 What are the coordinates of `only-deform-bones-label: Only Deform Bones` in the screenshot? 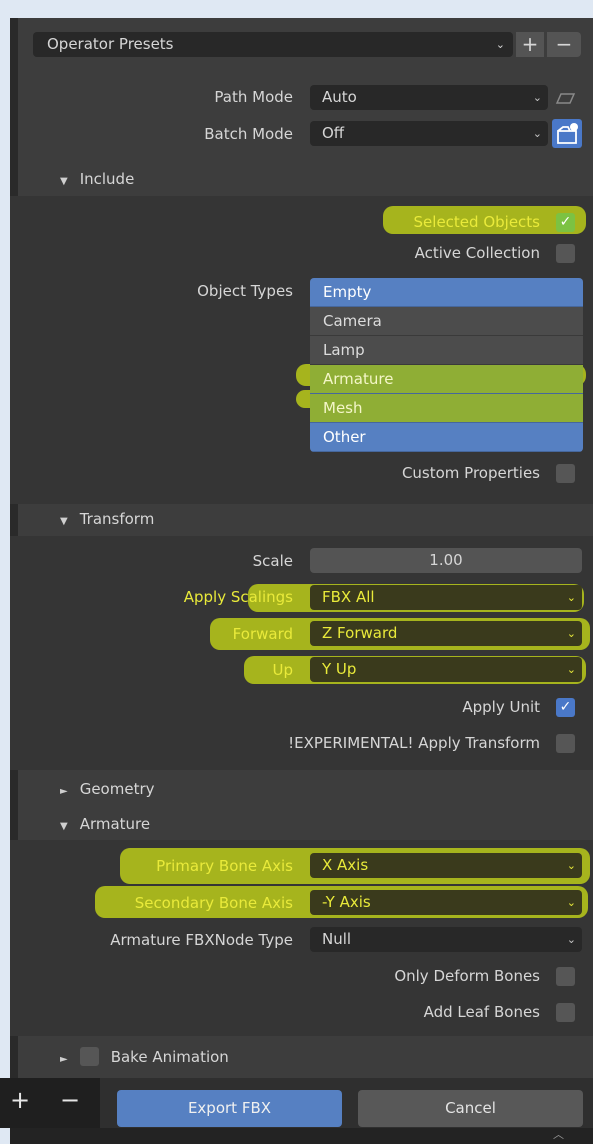 It's located at (467, 976).